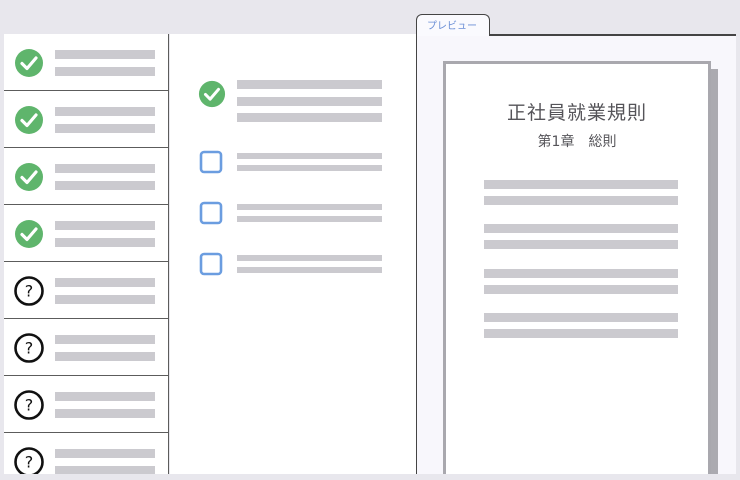 This screenshot has width=740, height=480. What do you see at coordinates (453, 25) in the screenshot?
I see `tab-preview: プレビュー` at bounding box center [453, 25].